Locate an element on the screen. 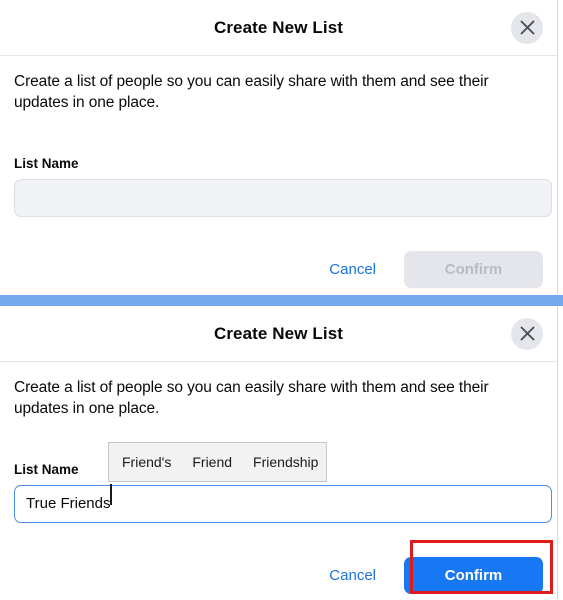 The image size is (563, 600). suggestion-item: Friend's is located at coordinates (146, 462).